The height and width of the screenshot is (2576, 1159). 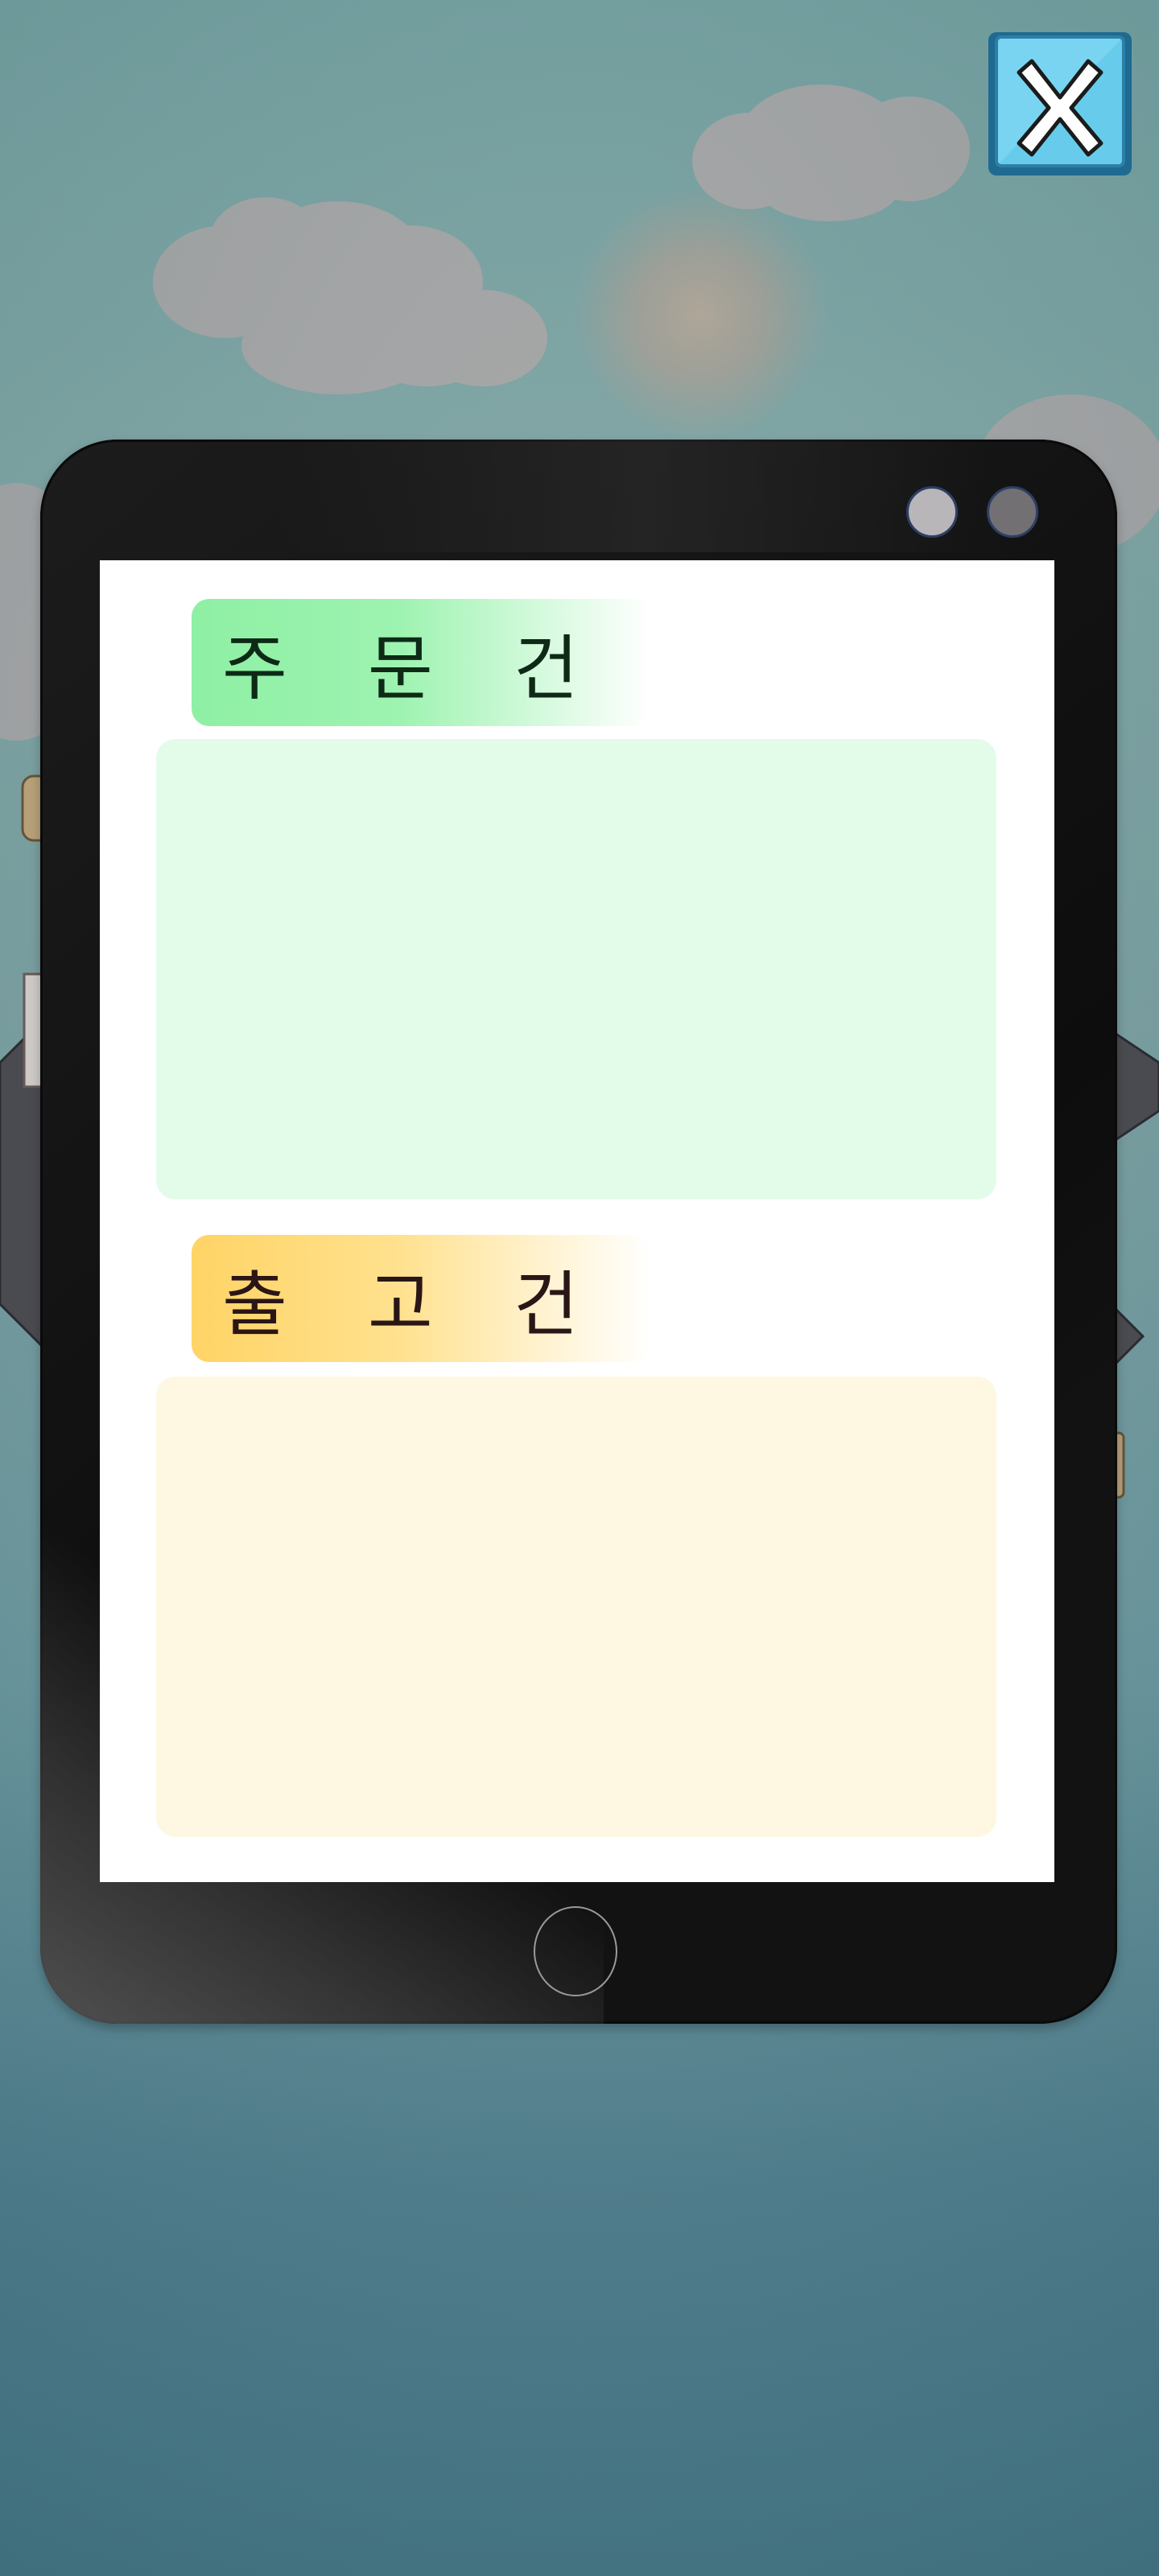 What do you see at coordinates (1135, 1264) in the screenshot?
I see `background-building` at bounding box center [1135, 1264].